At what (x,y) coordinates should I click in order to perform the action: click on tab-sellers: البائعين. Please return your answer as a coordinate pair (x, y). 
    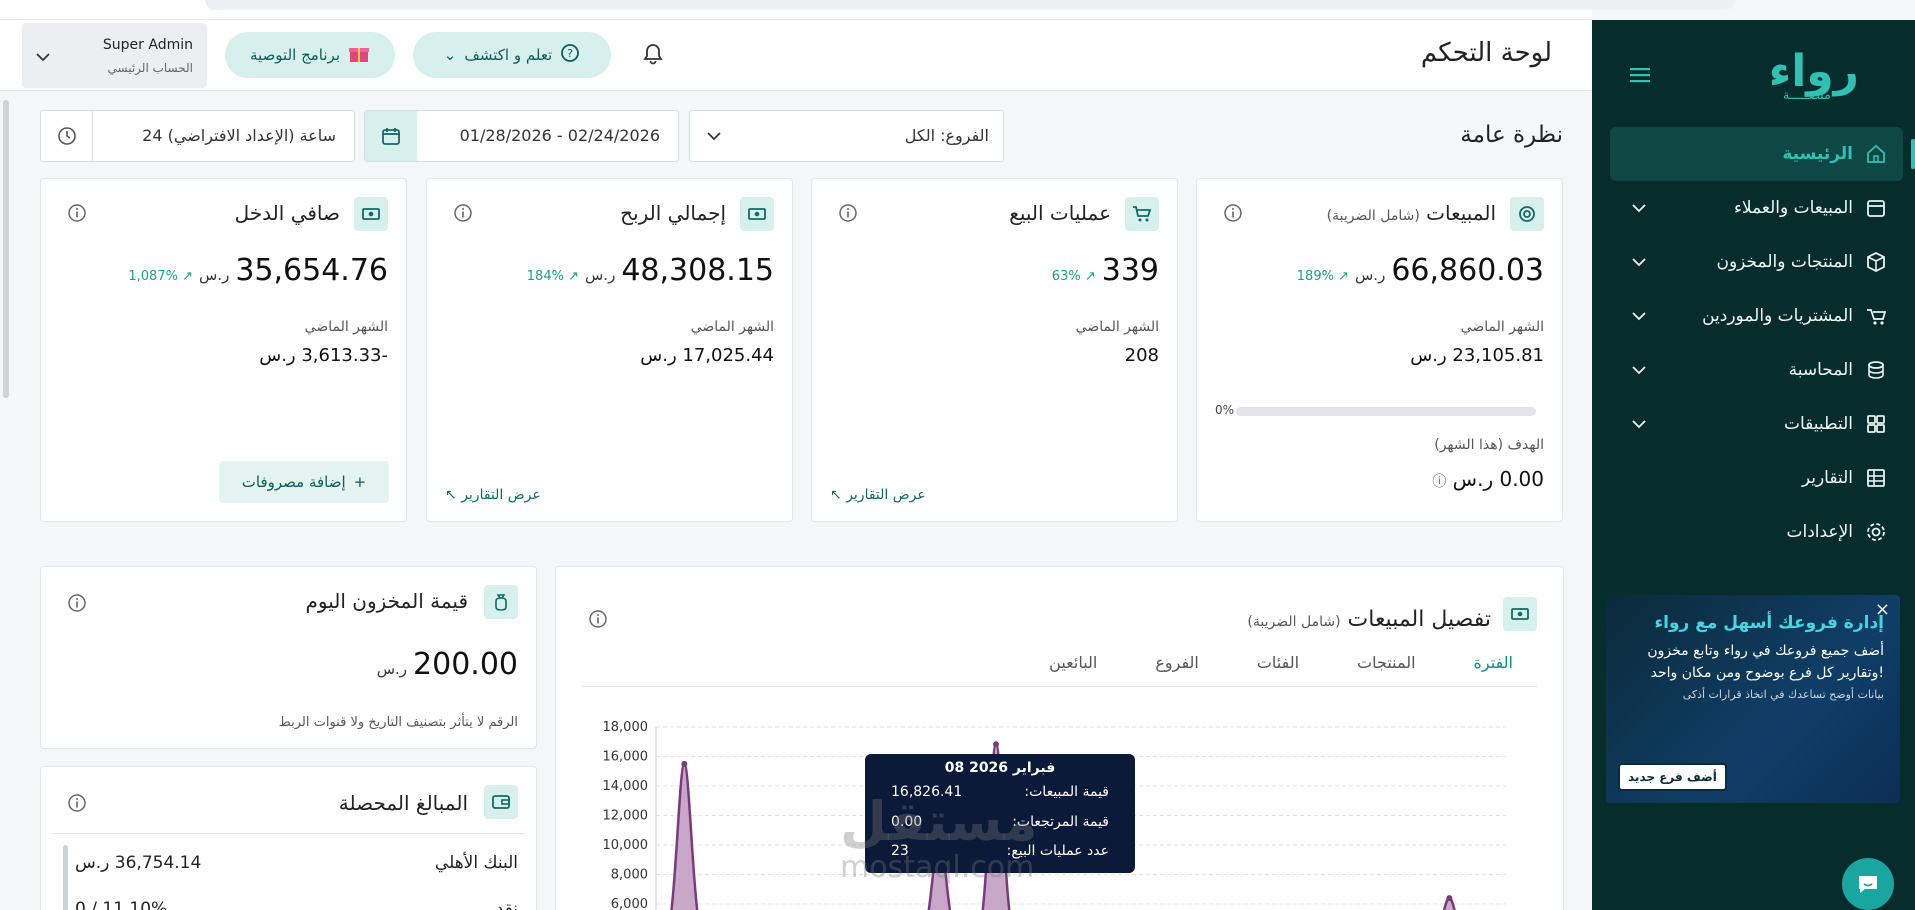
    Looking at the image, I should click on (1073, 669).